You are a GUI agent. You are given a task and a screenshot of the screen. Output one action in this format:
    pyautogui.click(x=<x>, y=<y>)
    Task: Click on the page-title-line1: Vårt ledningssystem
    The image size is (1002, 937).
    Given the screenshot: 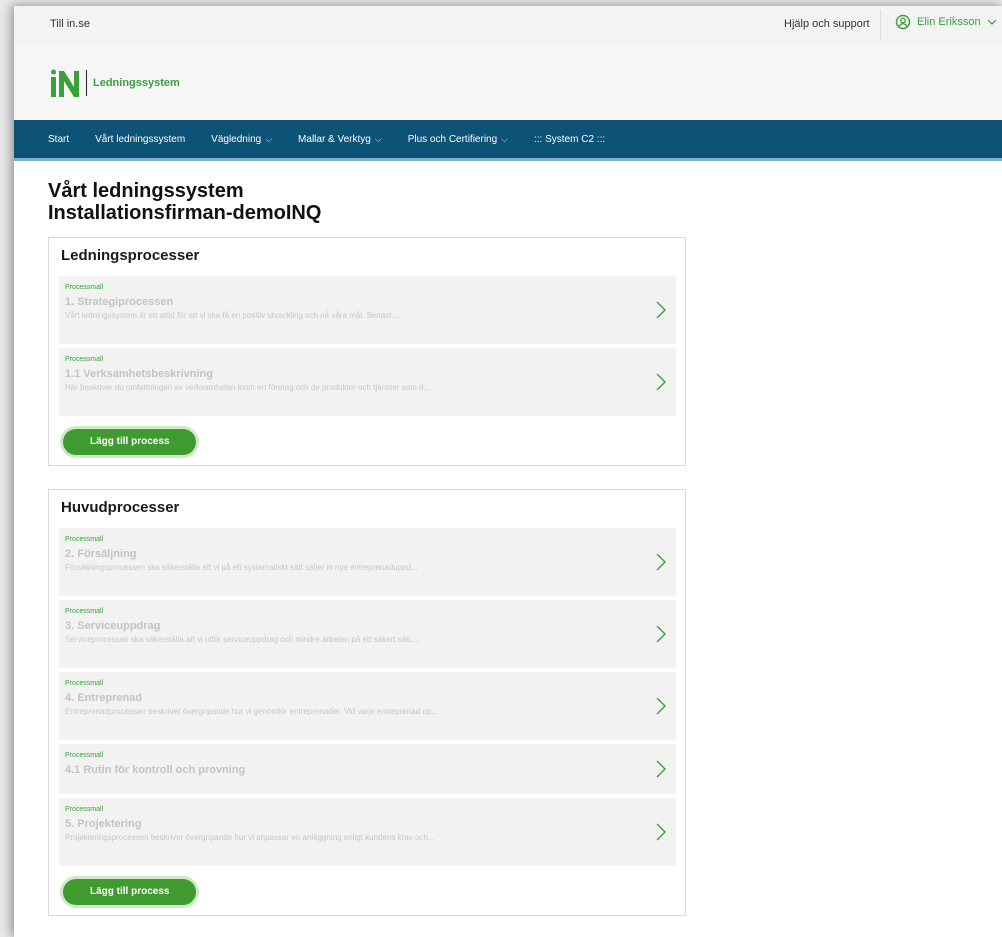 What is the action you would take?
    pyautogui.click(x=146, y=191)
    